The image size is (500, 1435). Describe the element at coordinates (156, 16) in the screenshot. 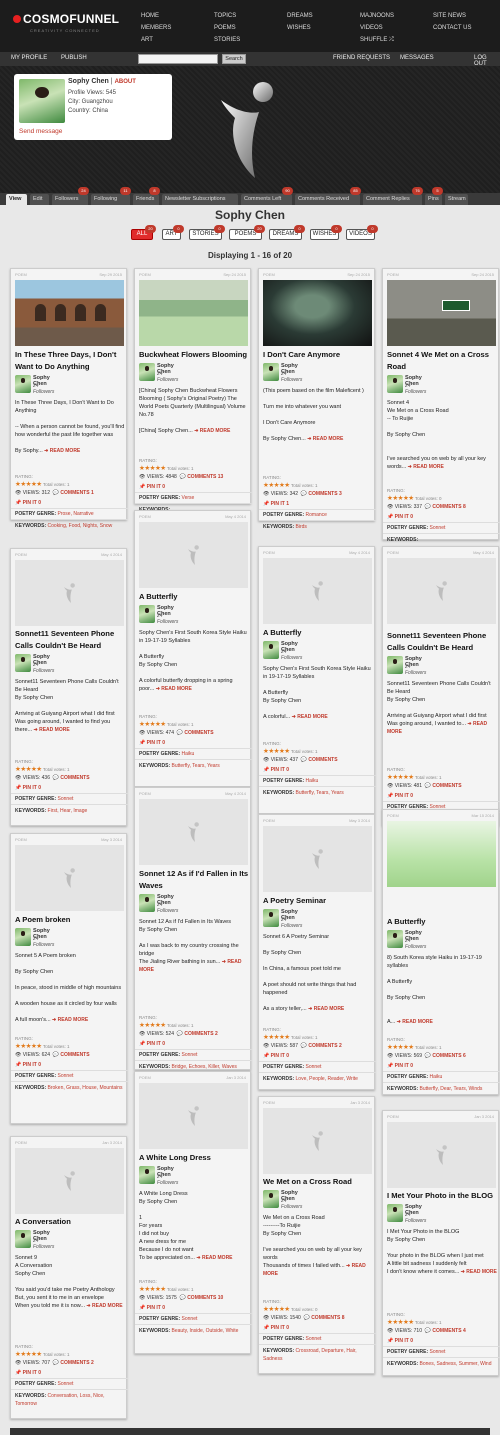

I see `nav-home: HOME` at that location.